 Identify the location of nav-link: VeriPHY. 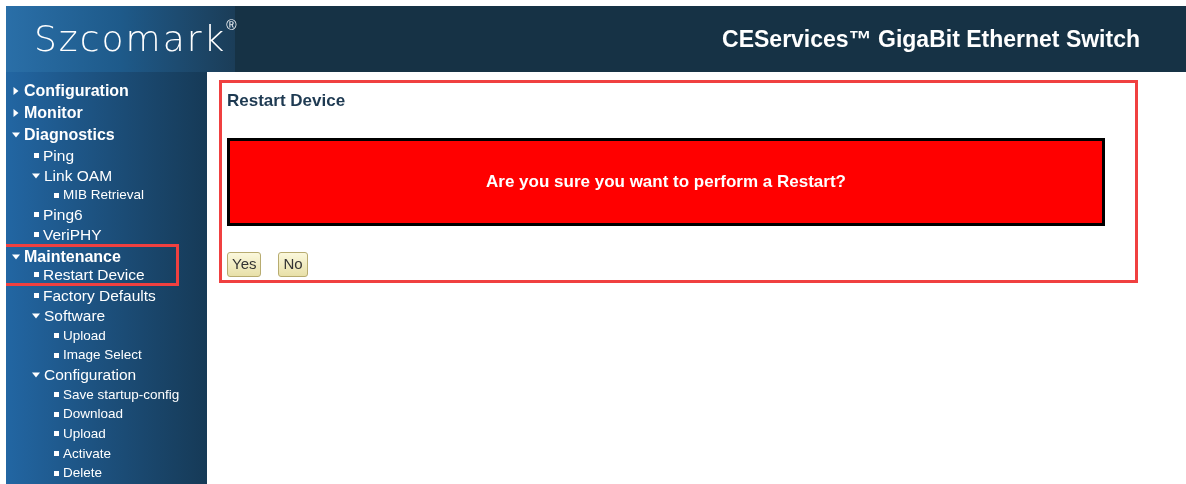
(72, 234).